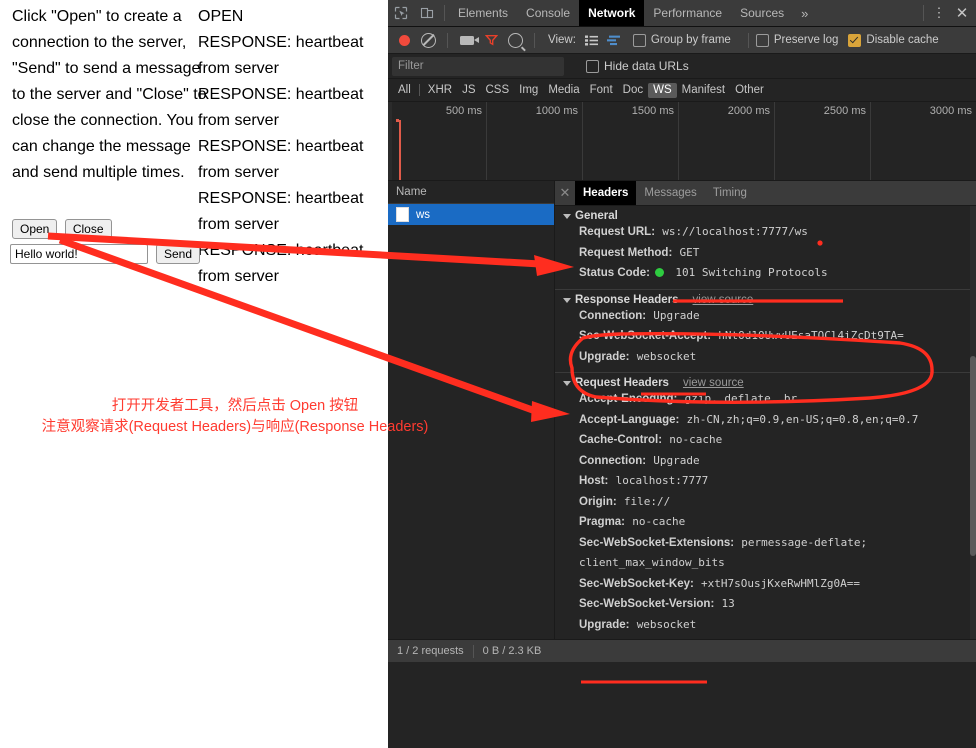 This screenshot has width=976, height=748. What do you see at coordinates (528, 90) in the screenshot?
I see `type-filter-img: Img` at bounding box center [528, 90].